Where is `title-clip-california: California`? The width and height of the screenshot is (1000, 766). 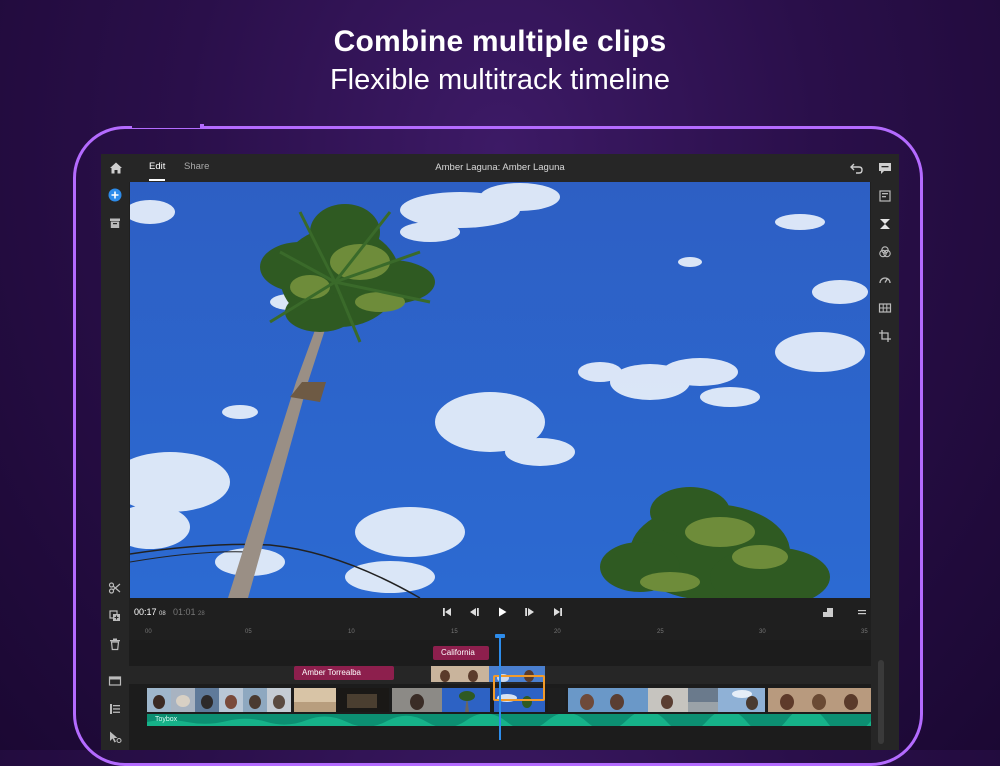 title-clip-california: California is located at coordinates (461, 653).